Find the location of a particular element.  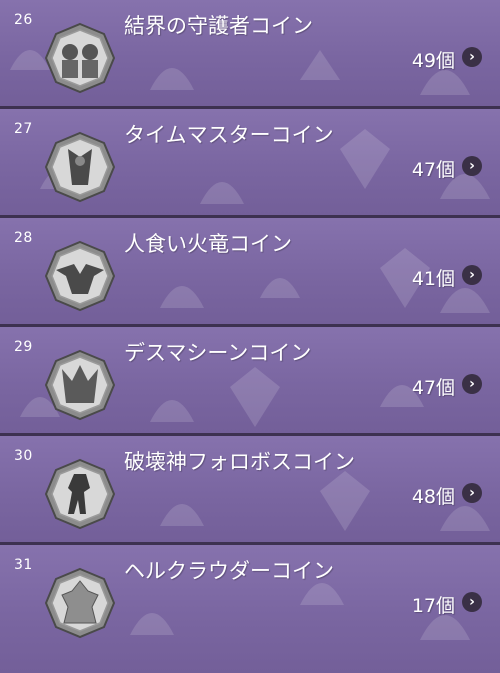

coin-count: 48個 is located at coordinates (433, 497).